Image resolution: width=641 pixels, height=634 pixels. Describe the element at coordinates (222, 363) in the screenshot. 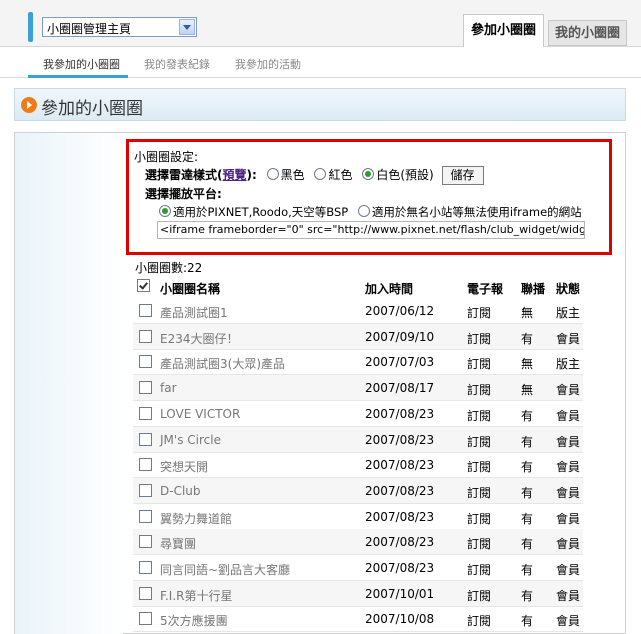

I see `circle-name-link: 產品測試圈3(大眾)產品` at that location.